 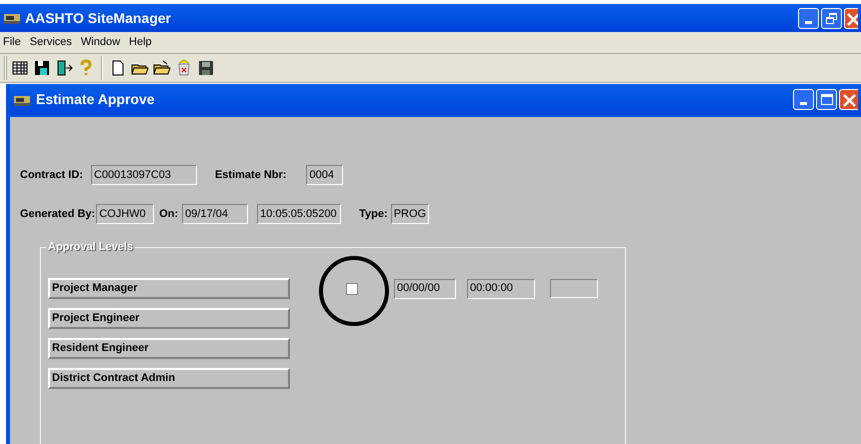 I want to click on text-field: 00:00:00, so click(x=501, y=288).